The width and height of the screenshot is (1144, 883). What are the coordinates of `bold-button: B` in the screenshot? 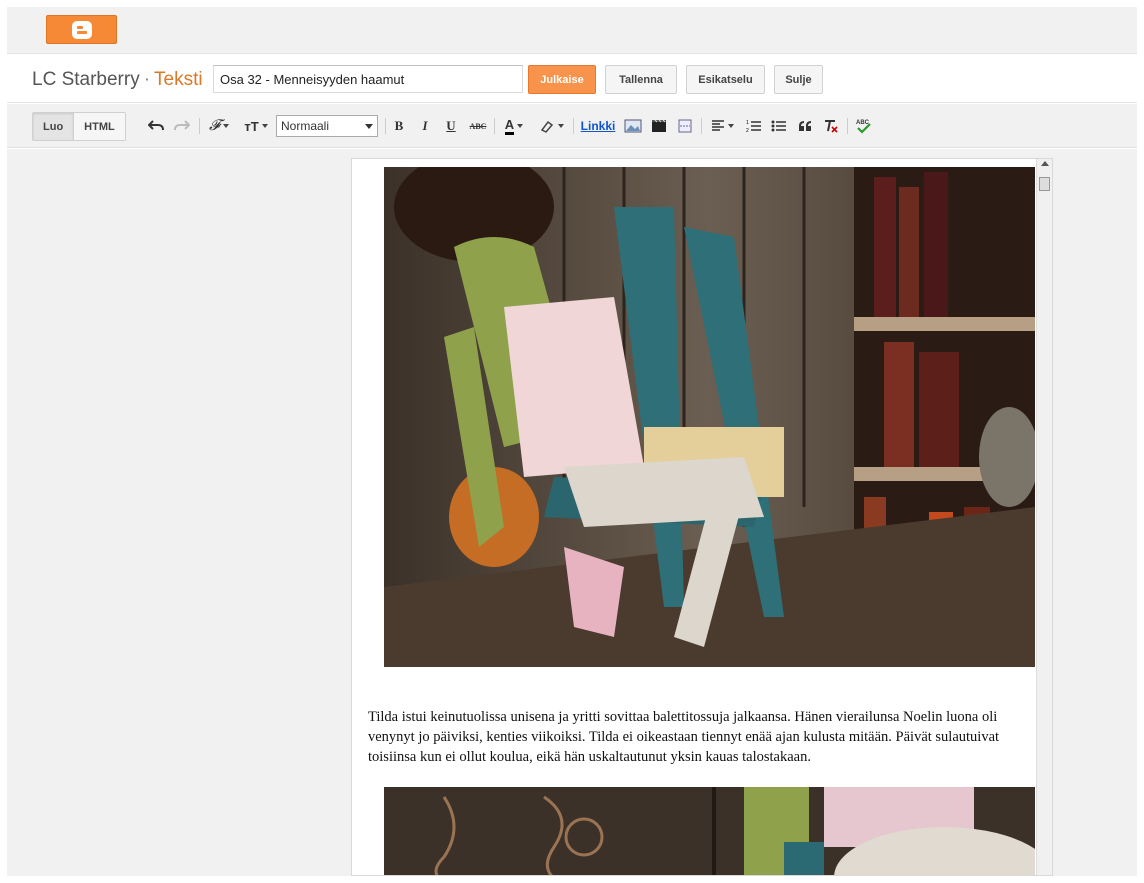 It's located at (399, 126).